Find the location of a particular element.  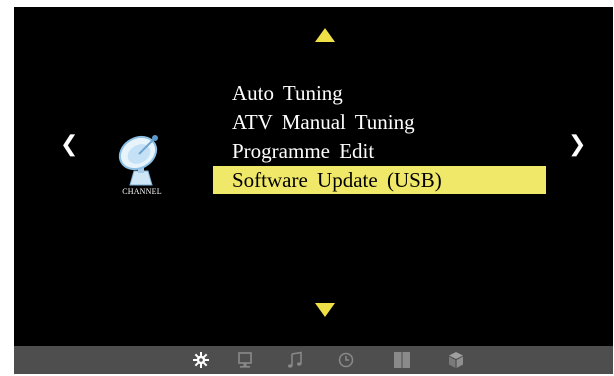

picture-monitor-icon is located at coordinates (245, 360).